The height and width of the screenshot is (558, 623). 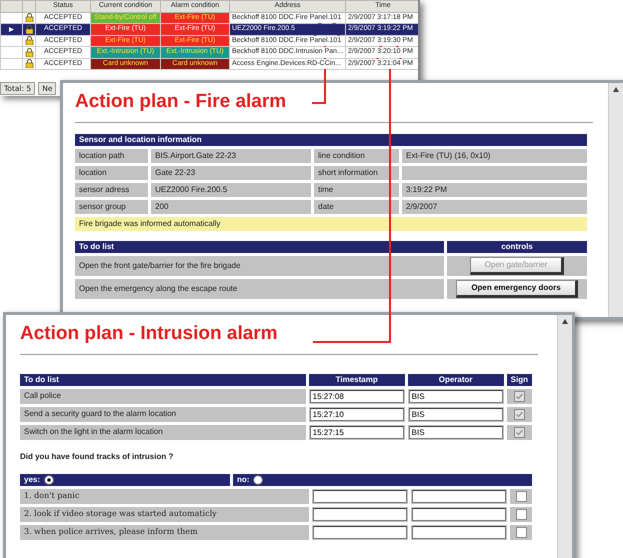 What do you see at coordinates (356, 155) in the screenshot?
I see `field-label: line condition` at bounding box center [356, 155].